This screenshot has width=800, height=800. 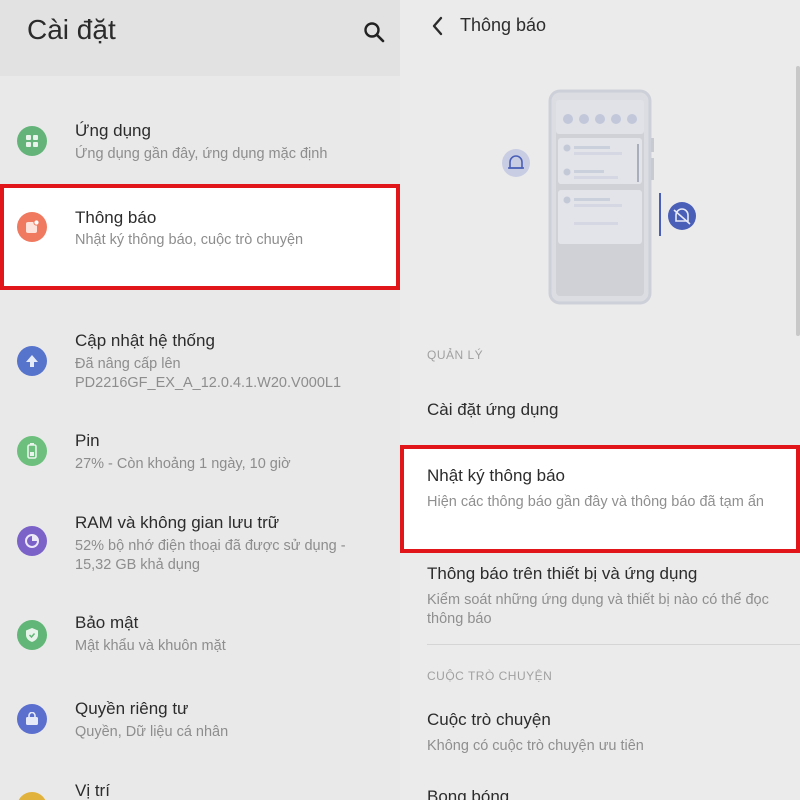 What do you see at coordinates (438, 26) in the screenshot?
I see `back-arrow-icon` at bounding box center [438, 26].